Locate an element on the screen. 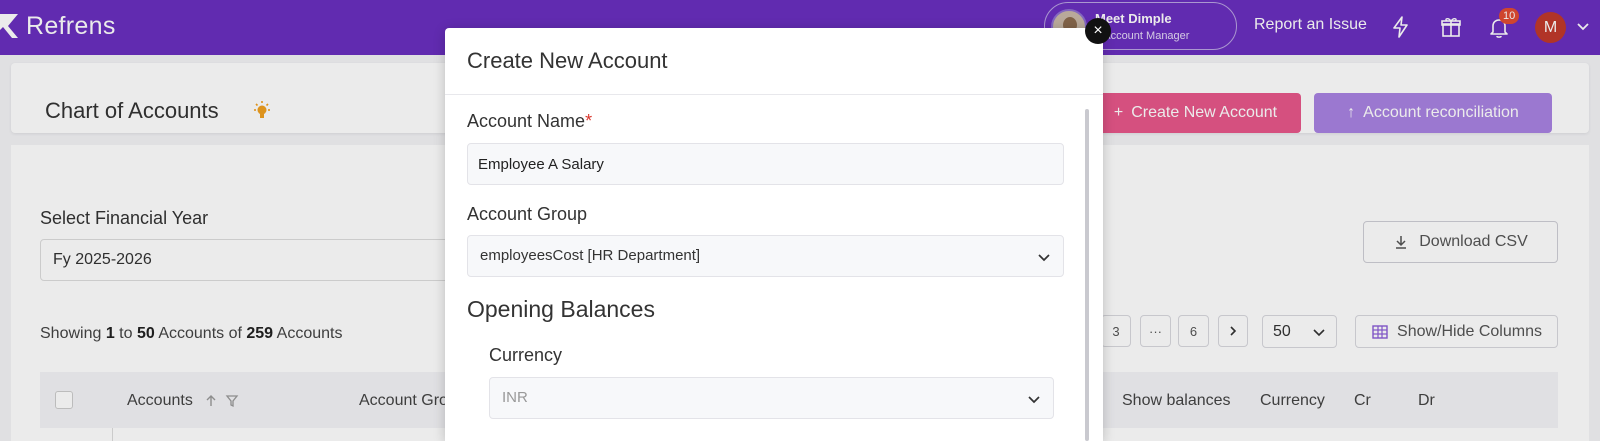 This screenshot has width=1600, height=441. account-group-select: employeesCost [HR Department] is located at coordinates (765, 256).